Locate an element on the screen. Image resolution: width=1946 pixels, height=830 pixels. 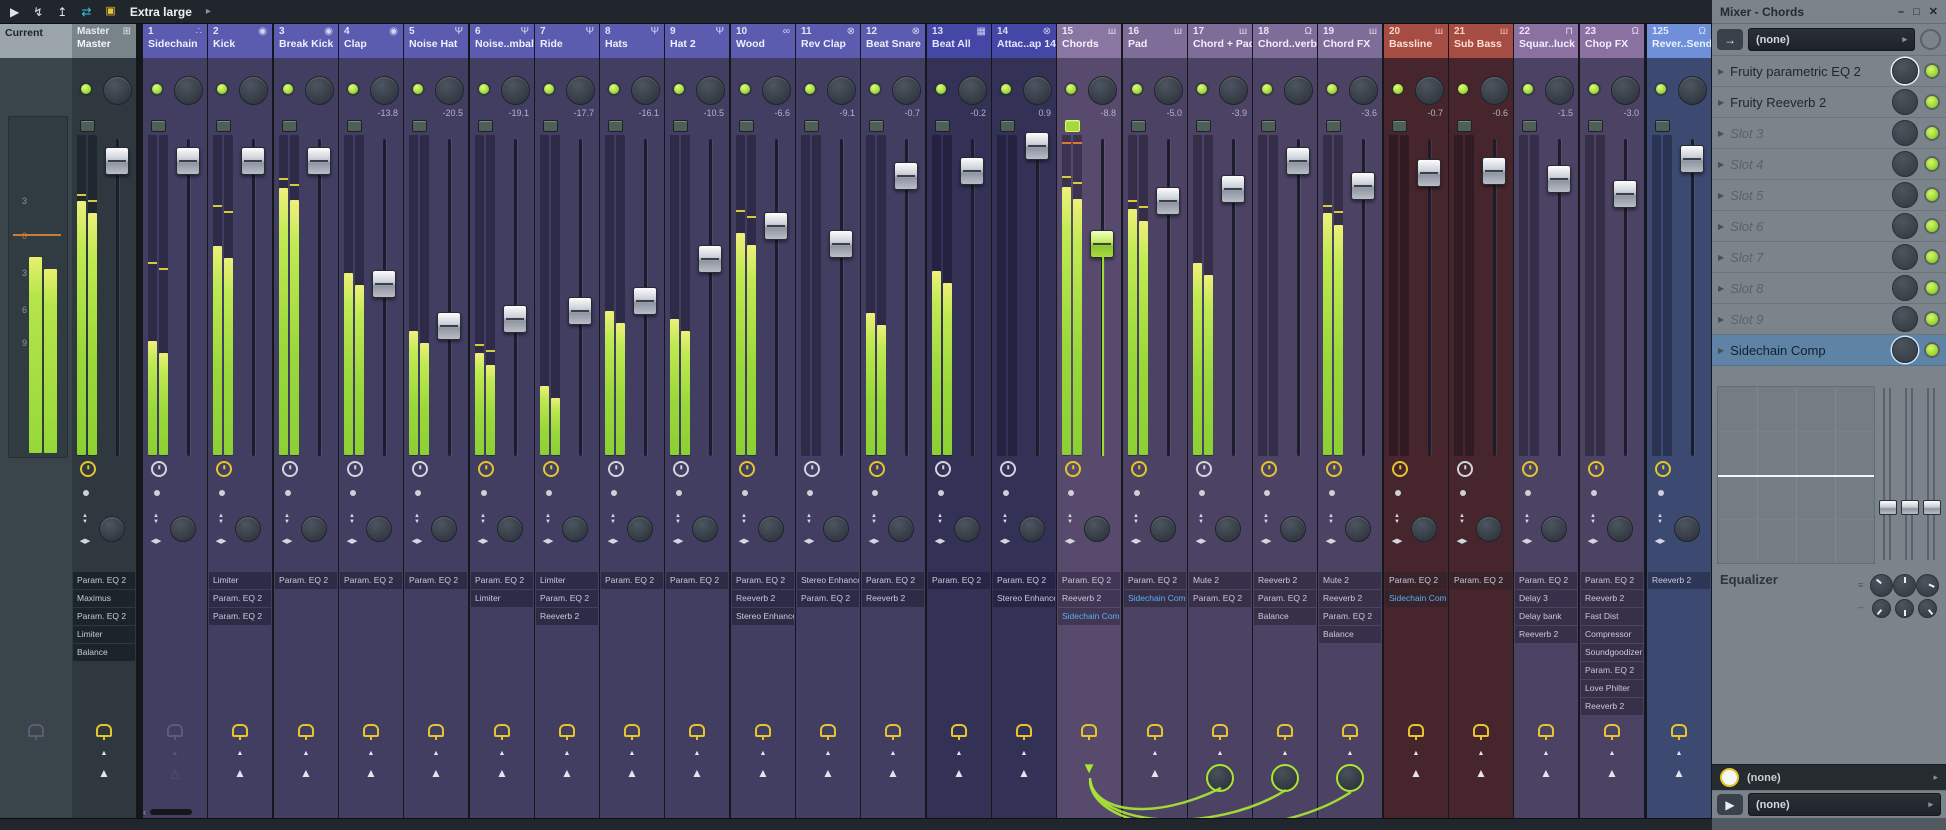
fx-slot-7: ▶ Slot 7 is located at coordinates (1829, 257).